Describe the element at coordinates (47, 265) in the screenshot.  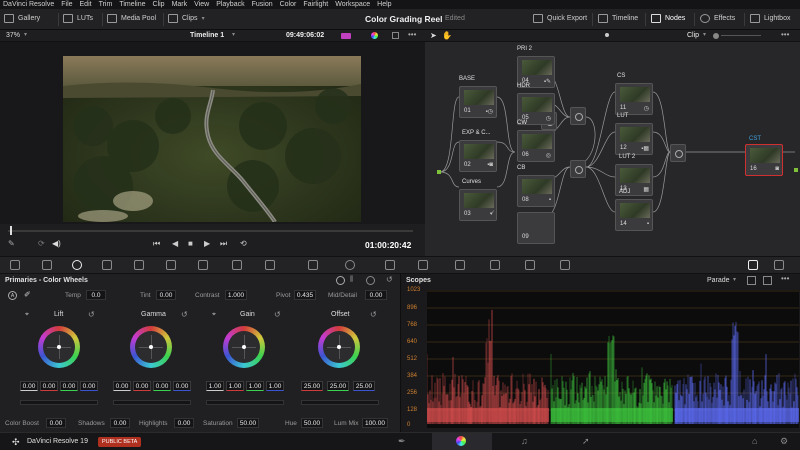
I see `color-match-icon` at that location.